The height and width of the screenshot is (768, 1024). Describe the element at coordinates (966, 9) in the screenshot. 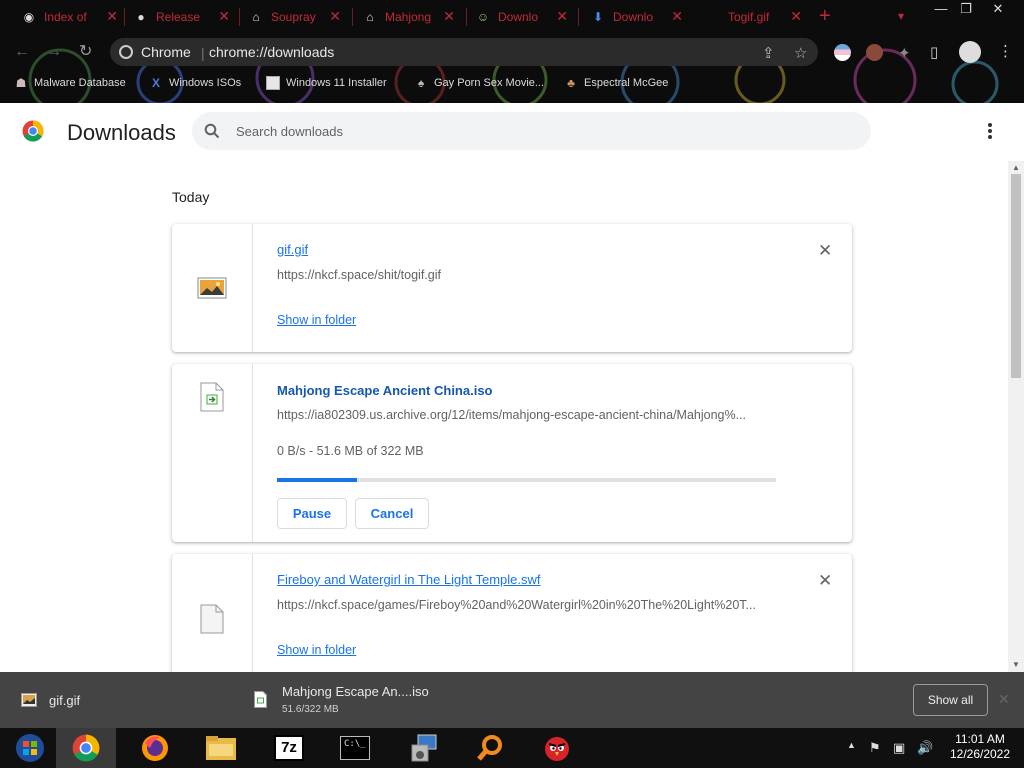

I see `restore-icon: ❐` at that location.